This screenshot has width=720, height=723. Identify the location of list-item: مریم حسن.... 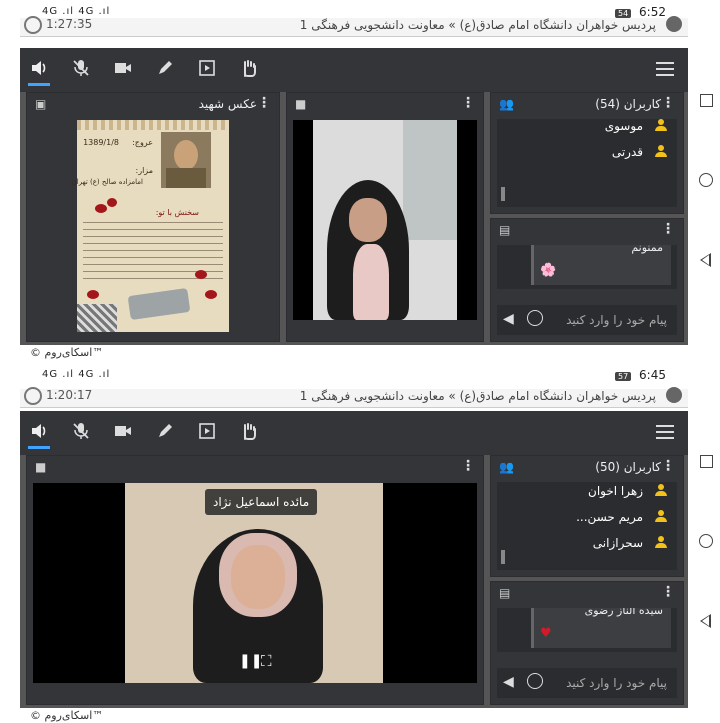
(587, 517).